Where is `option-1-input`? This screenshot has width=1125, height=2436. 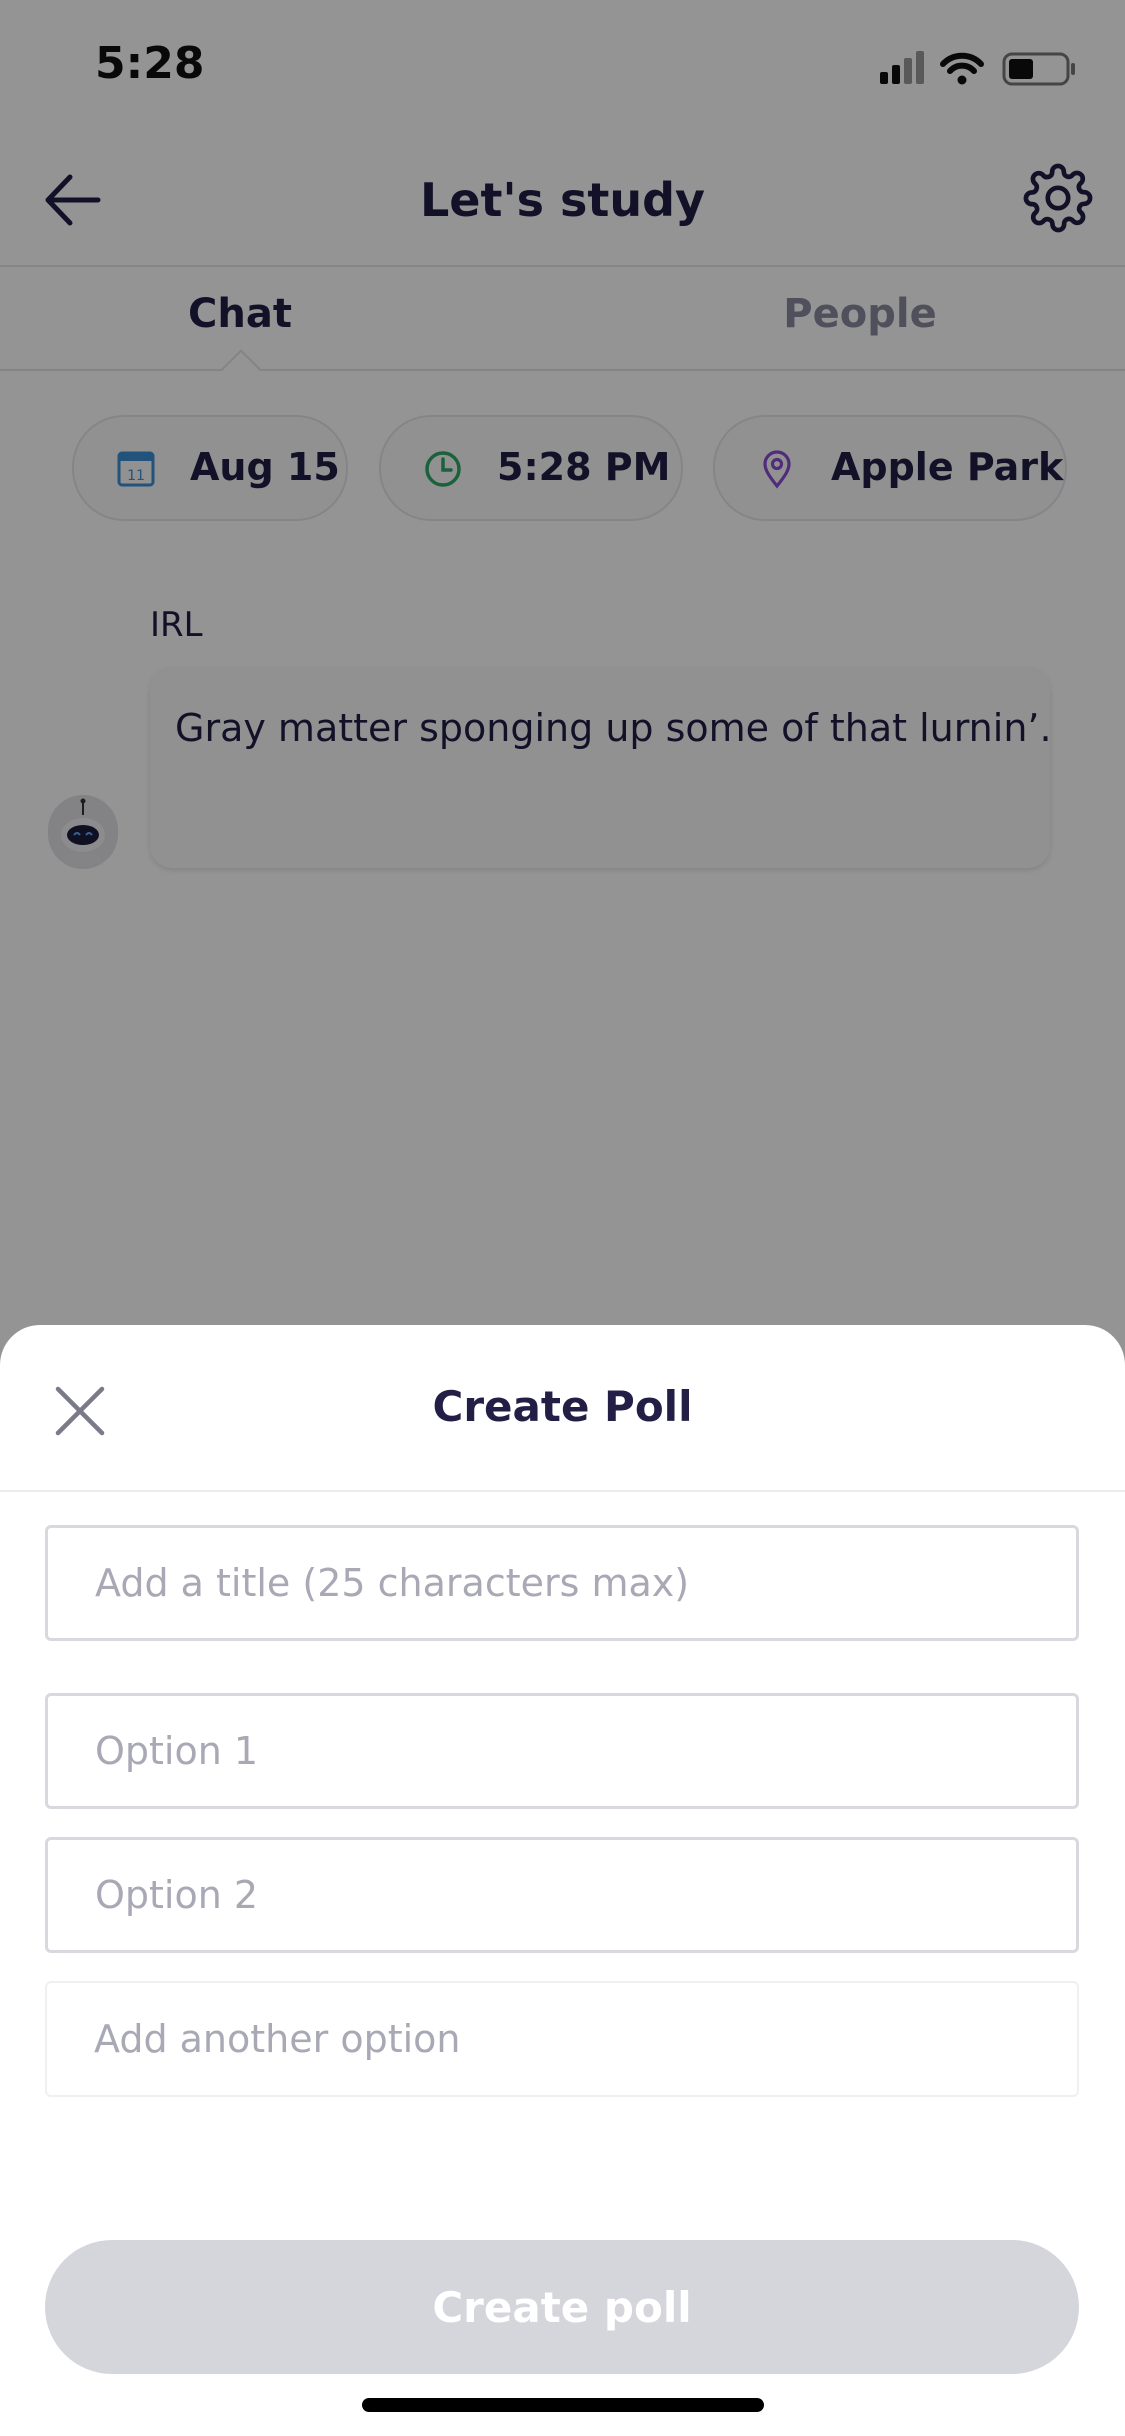 option-1-input is located at coordinates (562, 1751).